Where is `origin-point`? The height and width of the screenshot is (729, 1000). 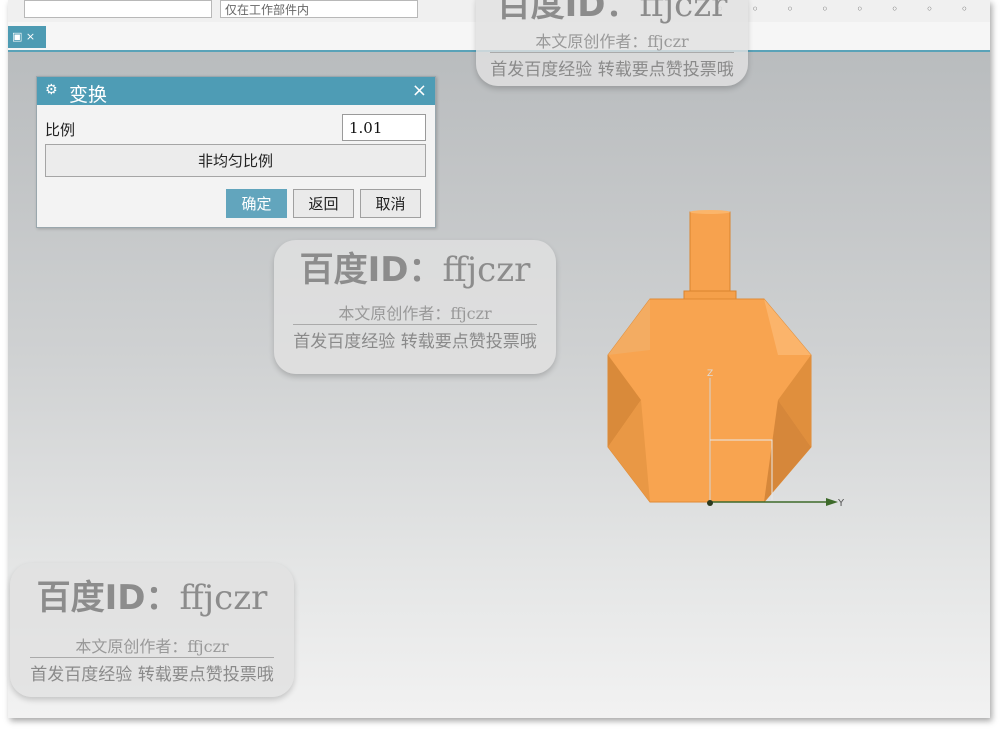 origin-point is located at coordinates (710, 503).